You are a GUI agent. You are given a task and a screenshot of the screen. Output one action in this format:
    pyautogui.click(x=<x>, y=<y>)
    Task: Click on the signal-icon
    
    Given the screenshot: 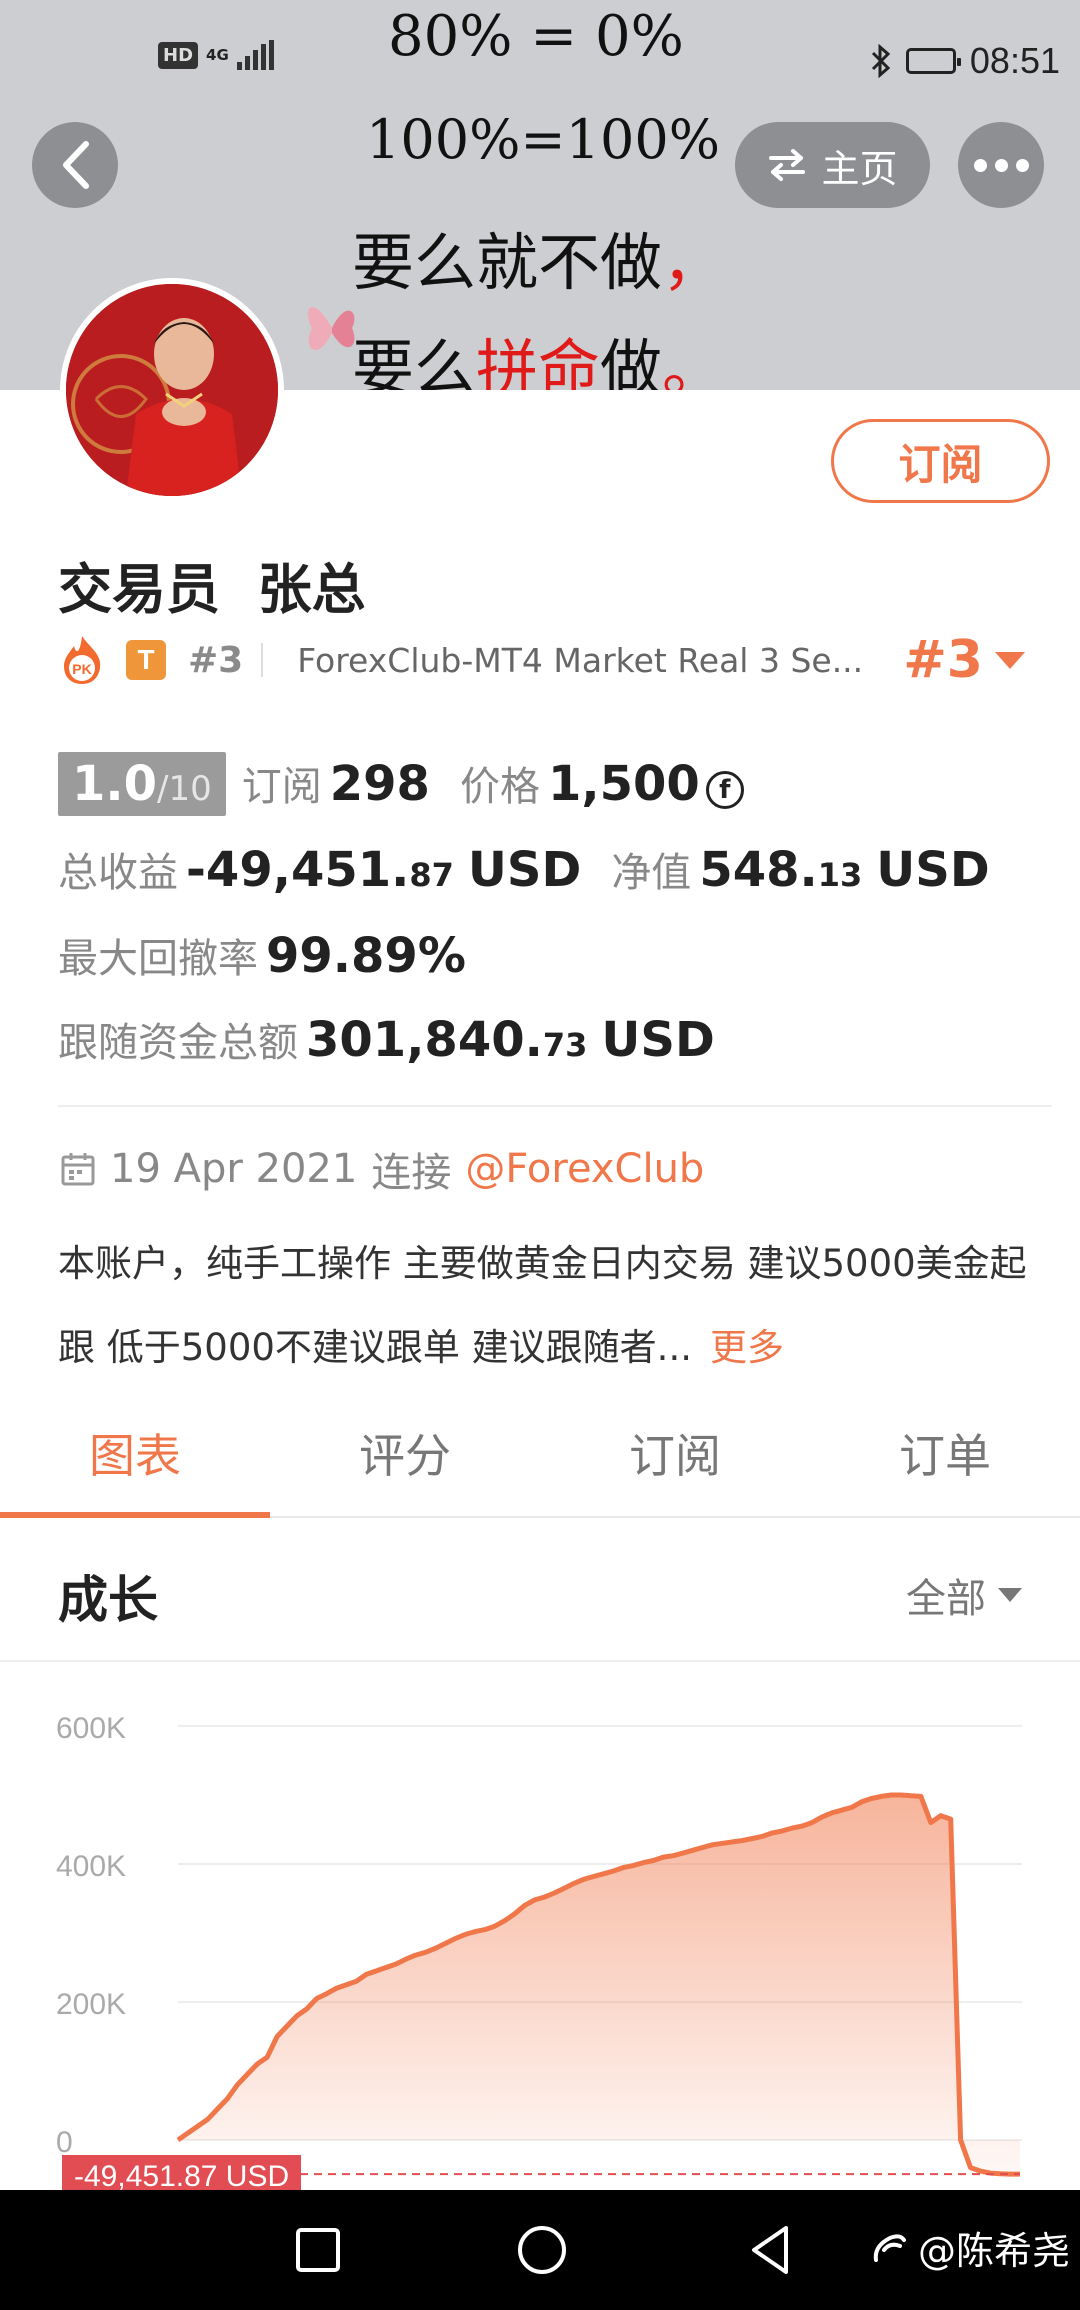 What is the action you would take?
    pyautogui.click(x=255, y=55)
    